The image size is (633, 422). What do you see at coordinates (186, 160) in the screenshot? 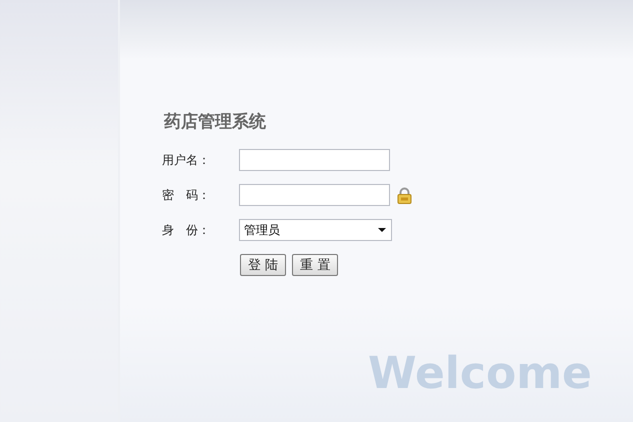
I see `field-label: 用户名：` at bounding box center [186, 160].